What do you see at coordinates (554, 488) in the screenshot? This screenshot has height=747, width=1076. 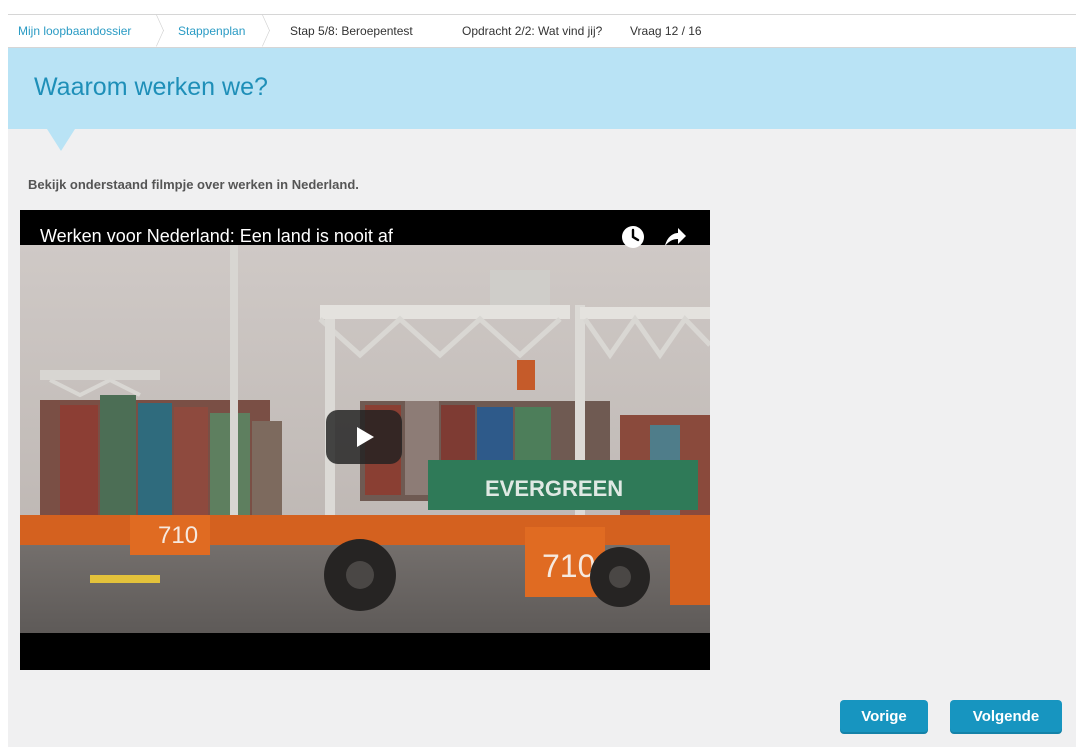 I see `svg-text: EVERGREEN` at bounding box center [554, 488].